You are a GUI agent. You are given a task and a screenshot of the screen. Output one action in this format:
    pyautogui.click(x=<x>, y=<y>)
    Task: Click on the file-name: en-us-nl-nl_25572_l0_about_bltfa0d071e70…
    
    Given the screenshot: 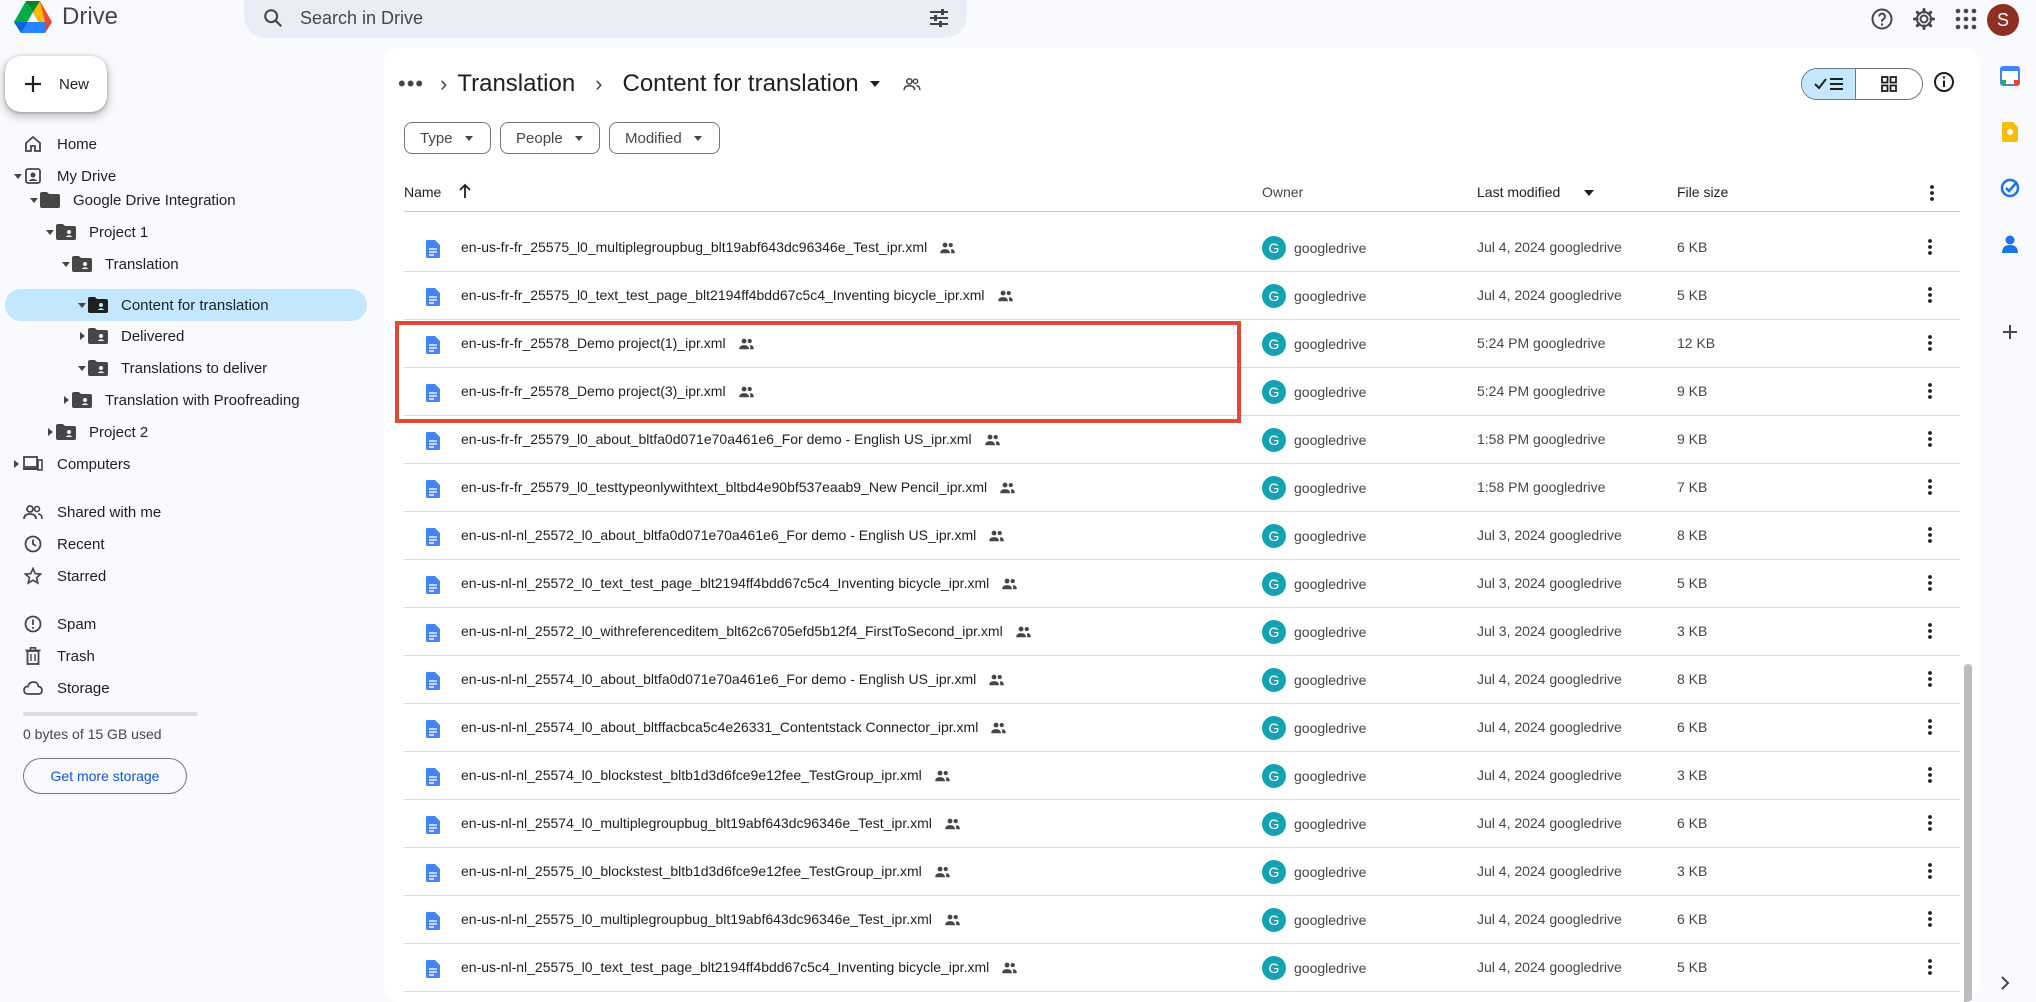 What is the action you would take?
    pyautogui.click(x=733, y=535)
    